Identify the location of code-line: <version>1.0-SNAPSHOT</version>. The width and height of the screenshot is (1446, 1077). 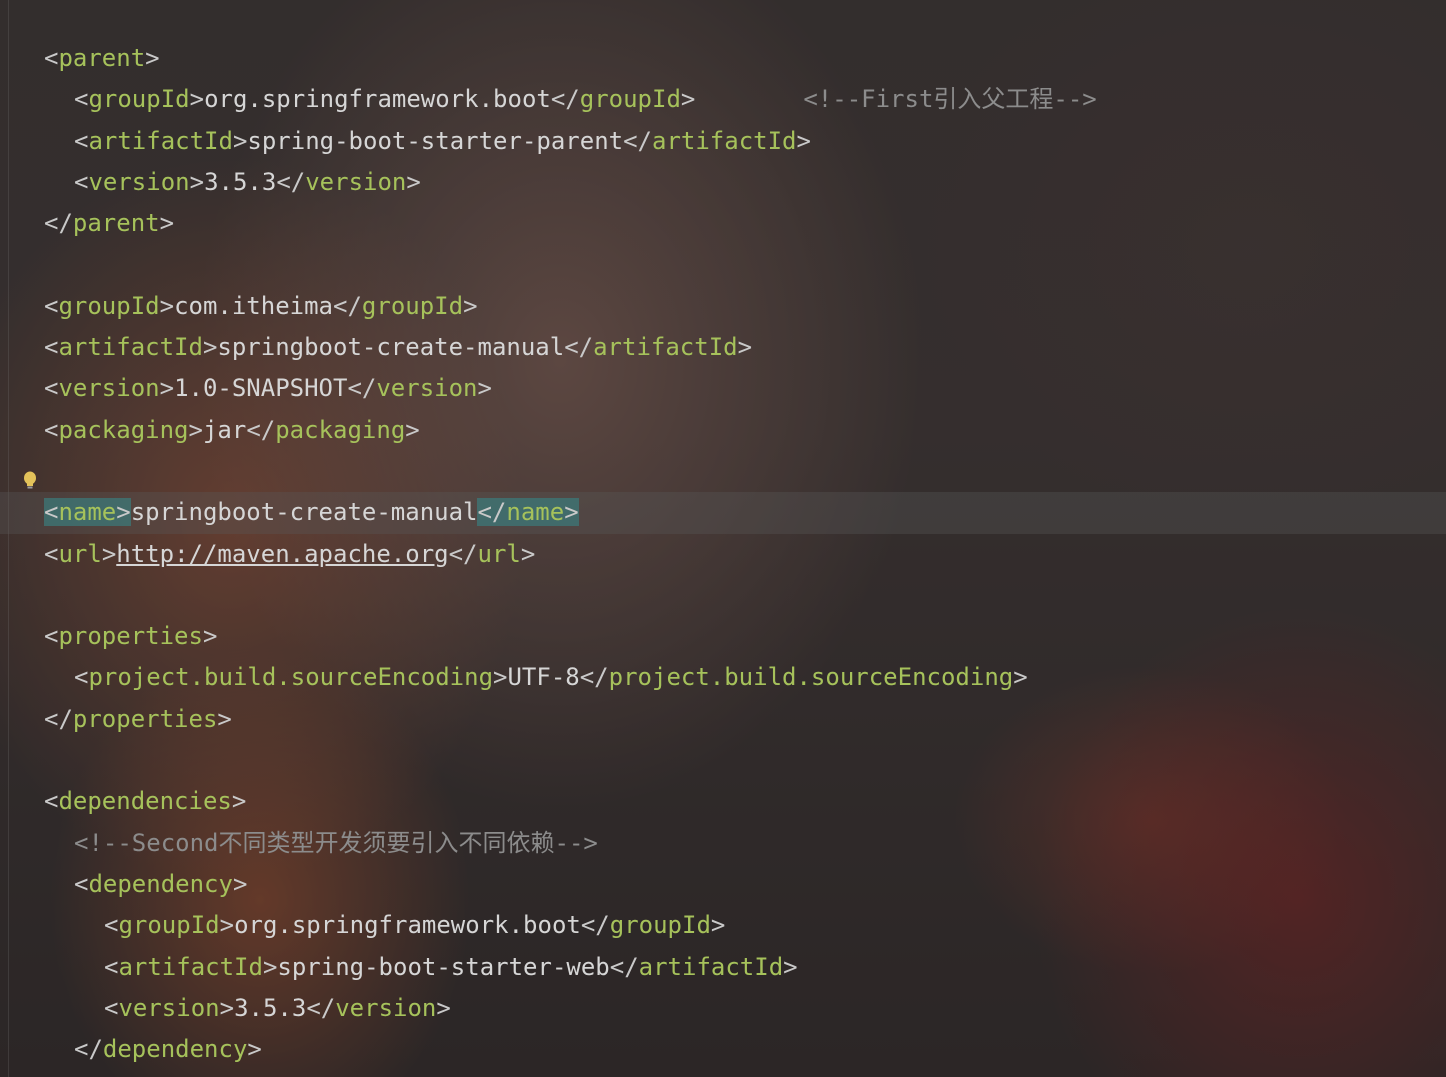
(723, 388).